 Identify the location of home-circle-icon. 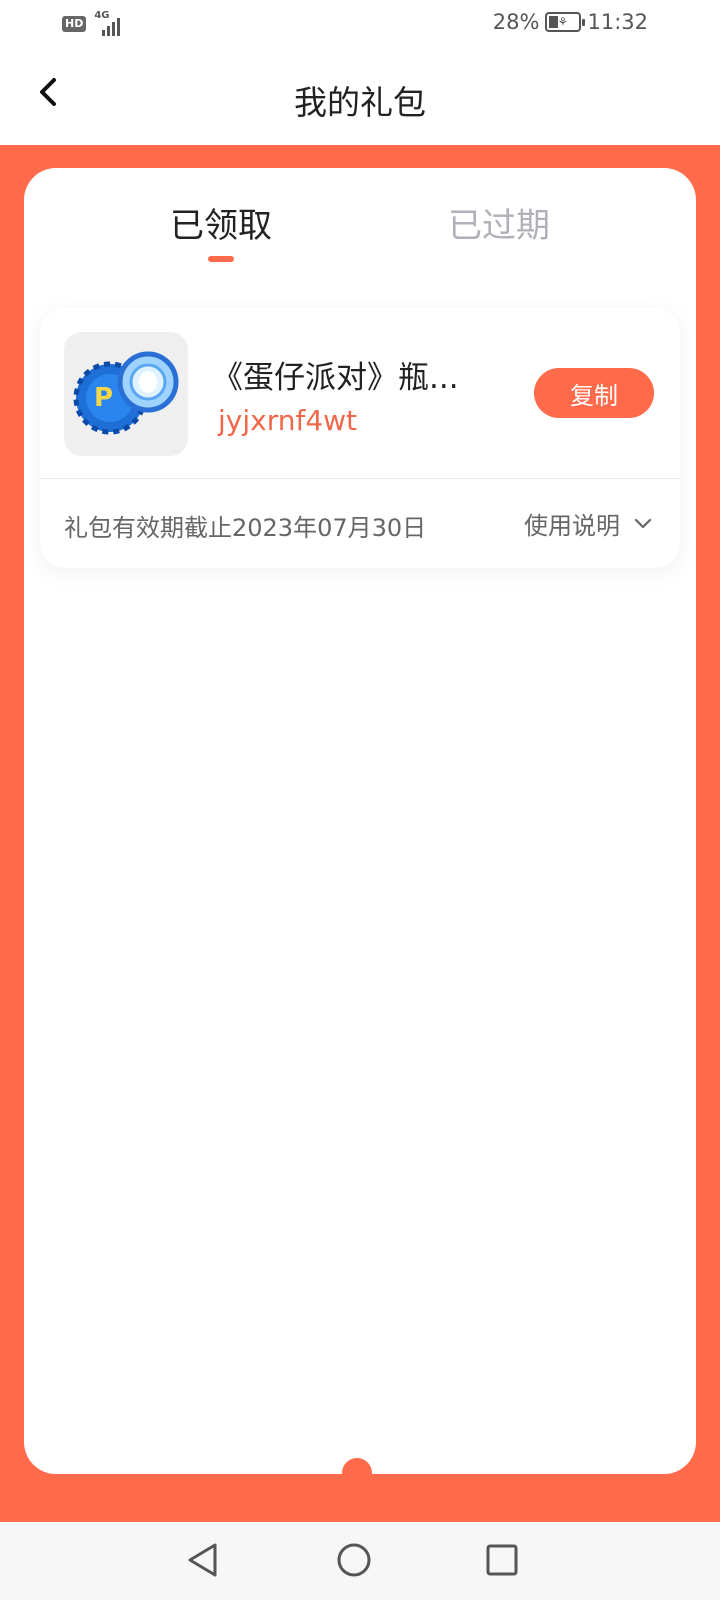
(354, 1560).